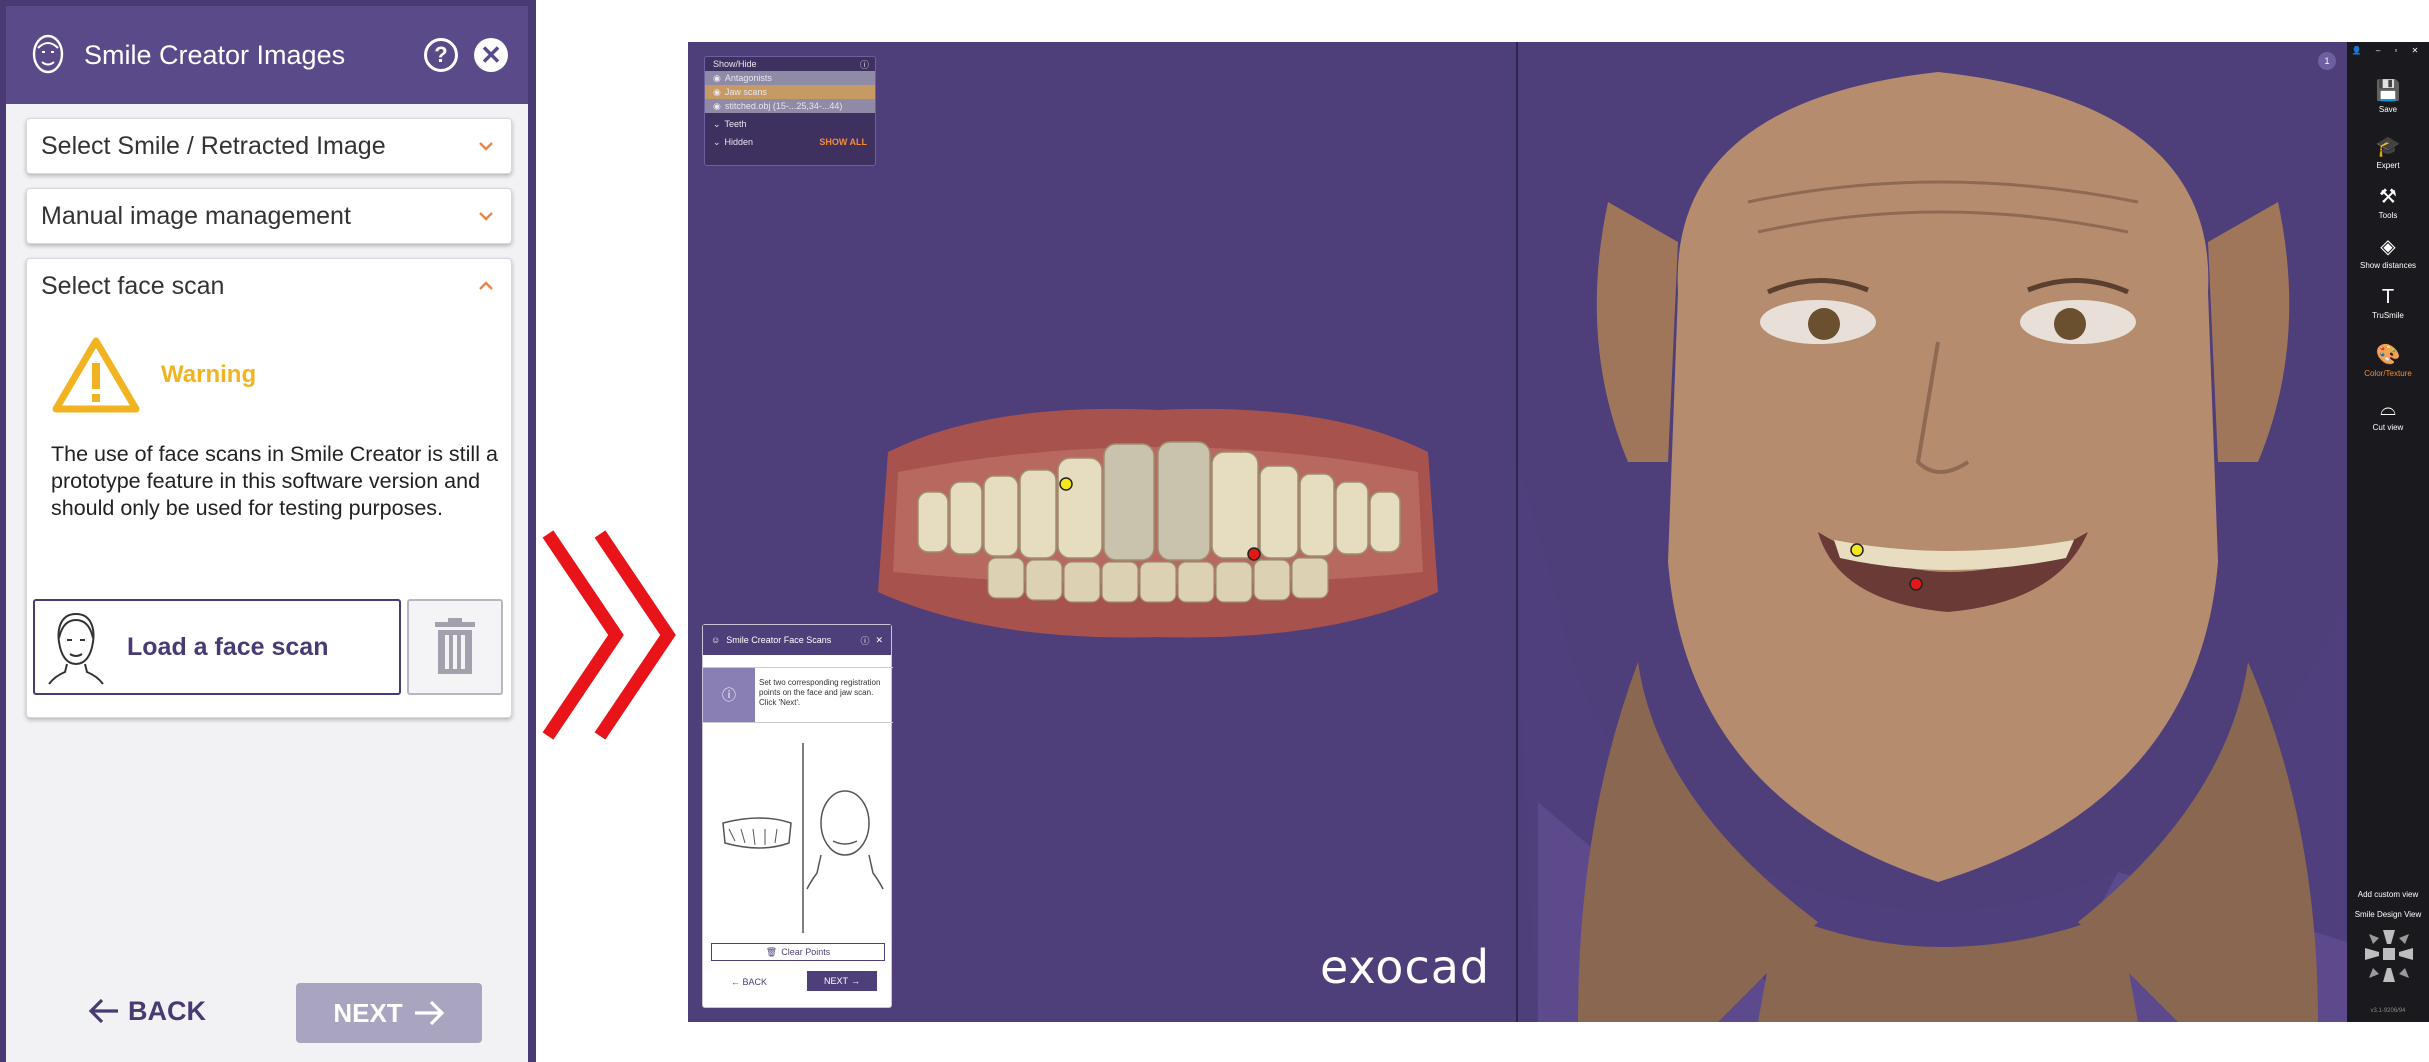 This screenshot has height=1062, width=2429. Describe the element at coordinates (749, 982) in the screenshot. I see `face-scans-back-button: ← BACK` at that location.